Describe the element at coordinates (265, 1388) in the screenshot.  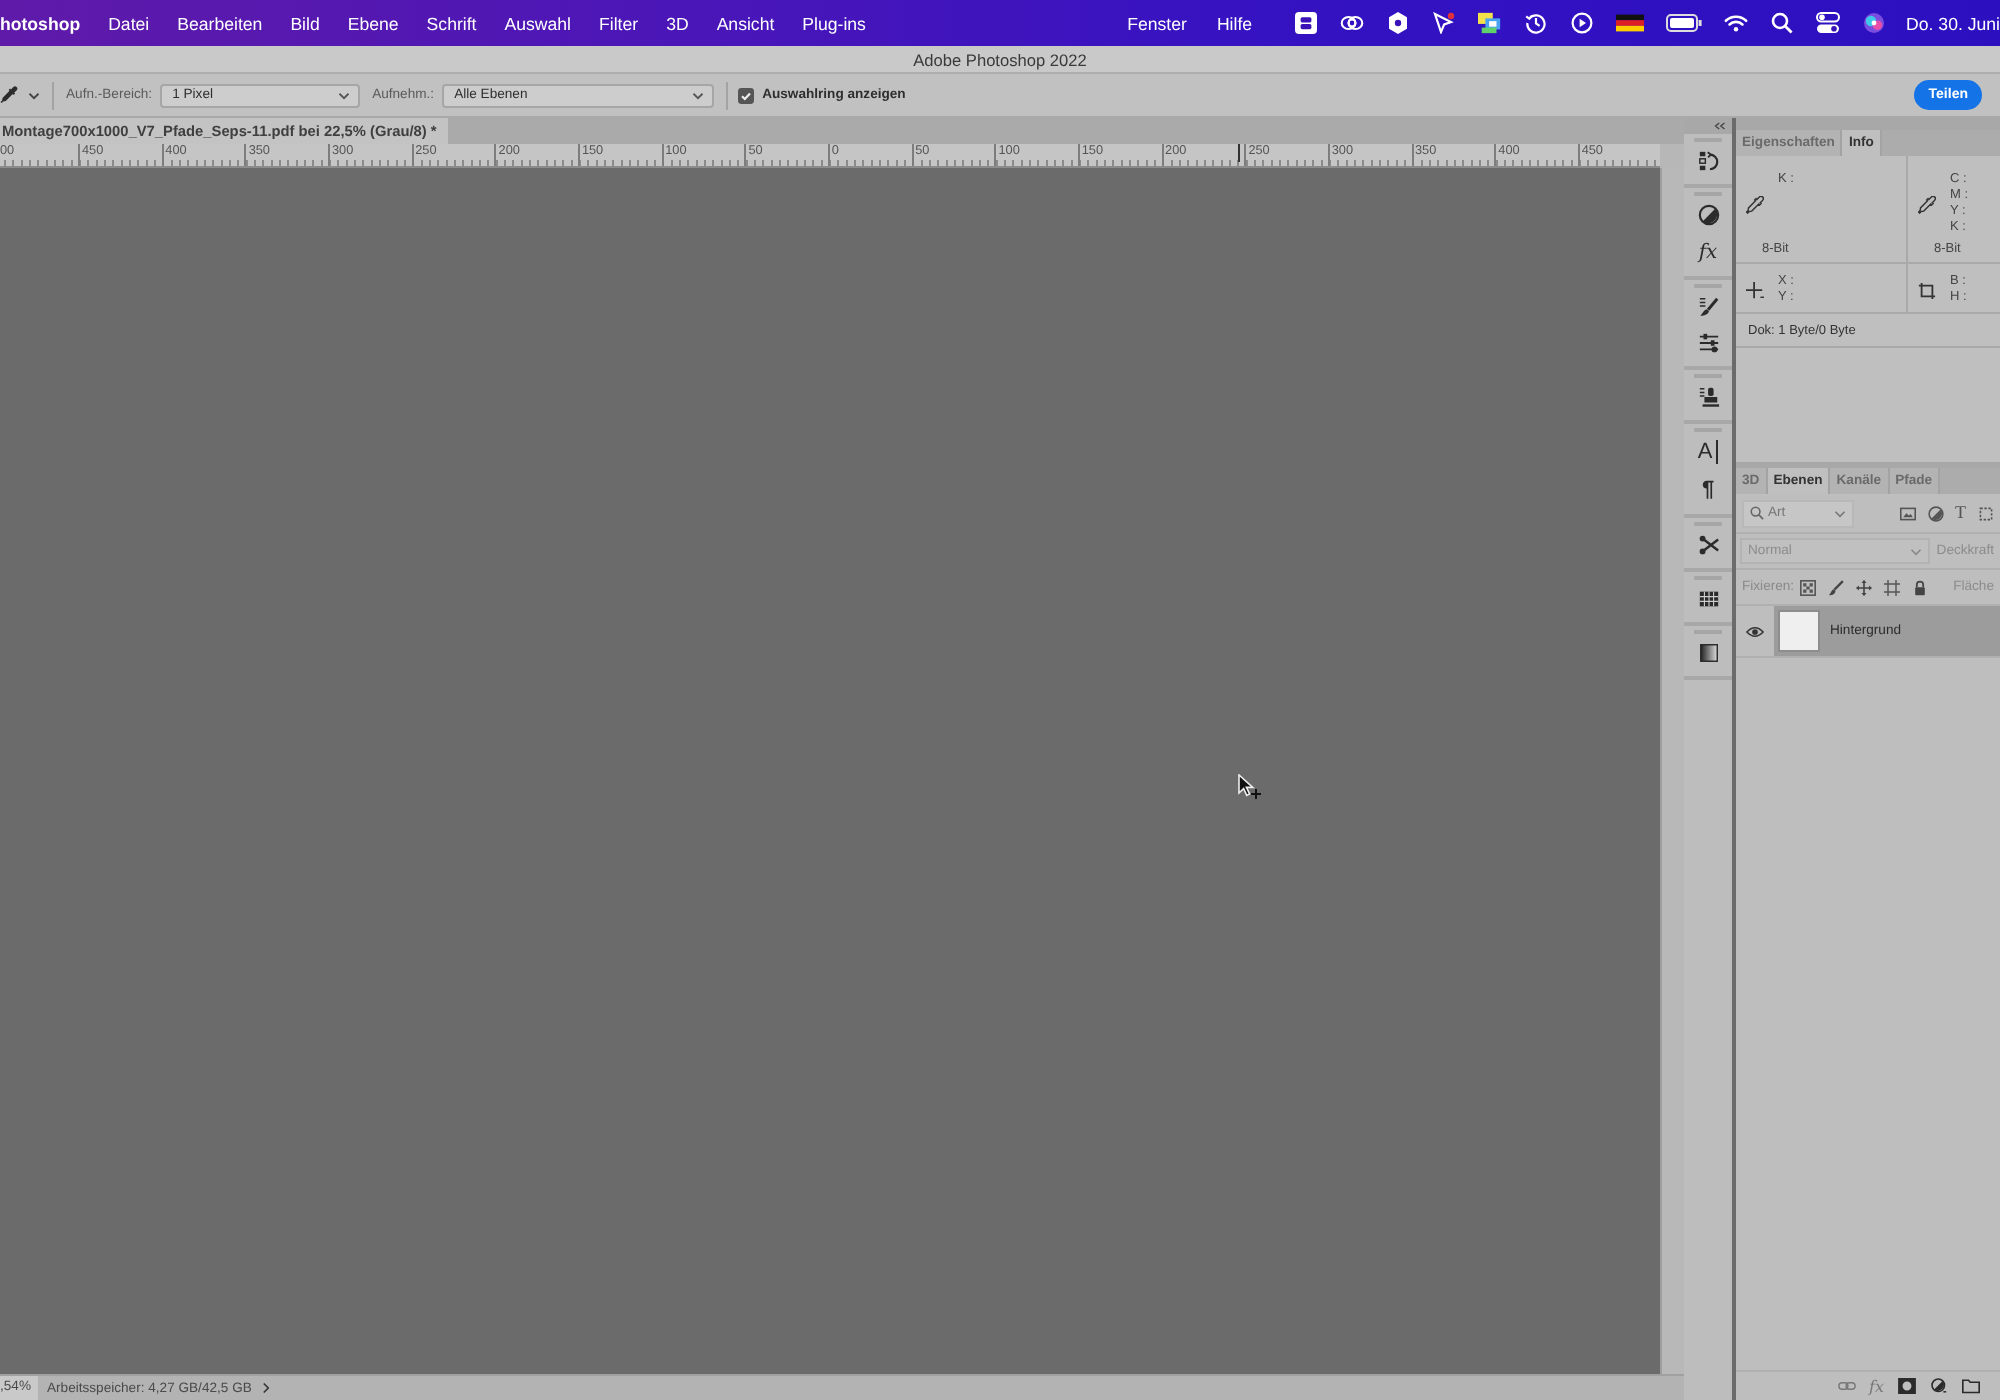
I see `chevron-icon` at that location.